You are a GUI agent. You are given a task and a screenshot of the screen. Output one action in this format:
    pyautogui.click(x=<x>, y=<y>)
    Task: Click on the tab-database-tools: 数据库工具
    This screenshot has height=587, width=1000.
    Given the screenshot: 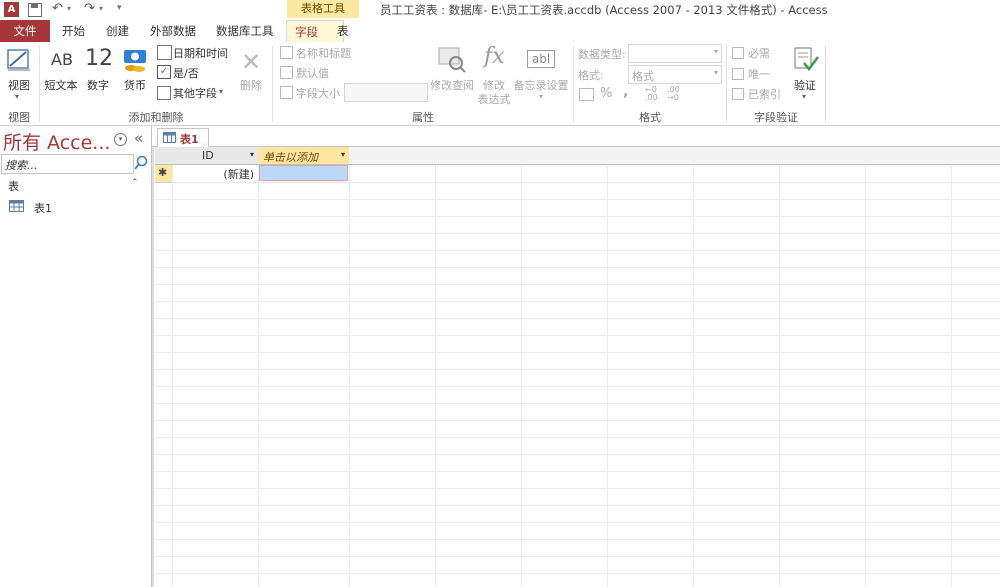 What is the action you would take?
    pyautogui.click(x=245, y=31)
    